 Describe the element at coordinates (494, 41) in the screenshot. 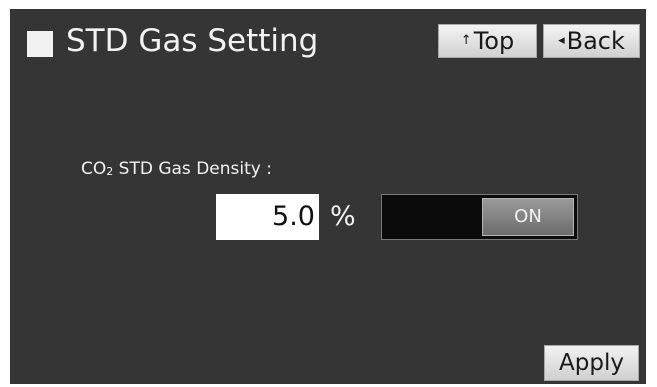

I see `top-button-label: Top` at that location.